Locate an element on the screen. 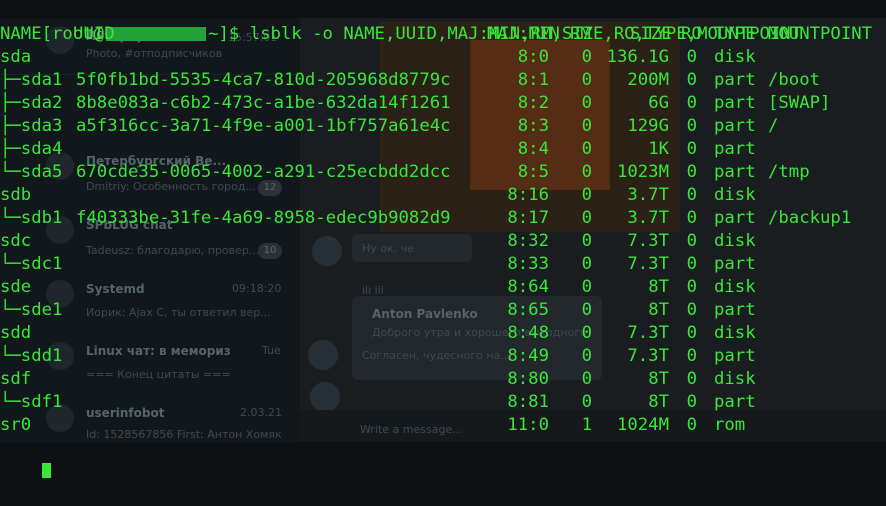 The width and height of the screenshot is (886, 506). cell-name: sde is located at coordinates (16, 287).